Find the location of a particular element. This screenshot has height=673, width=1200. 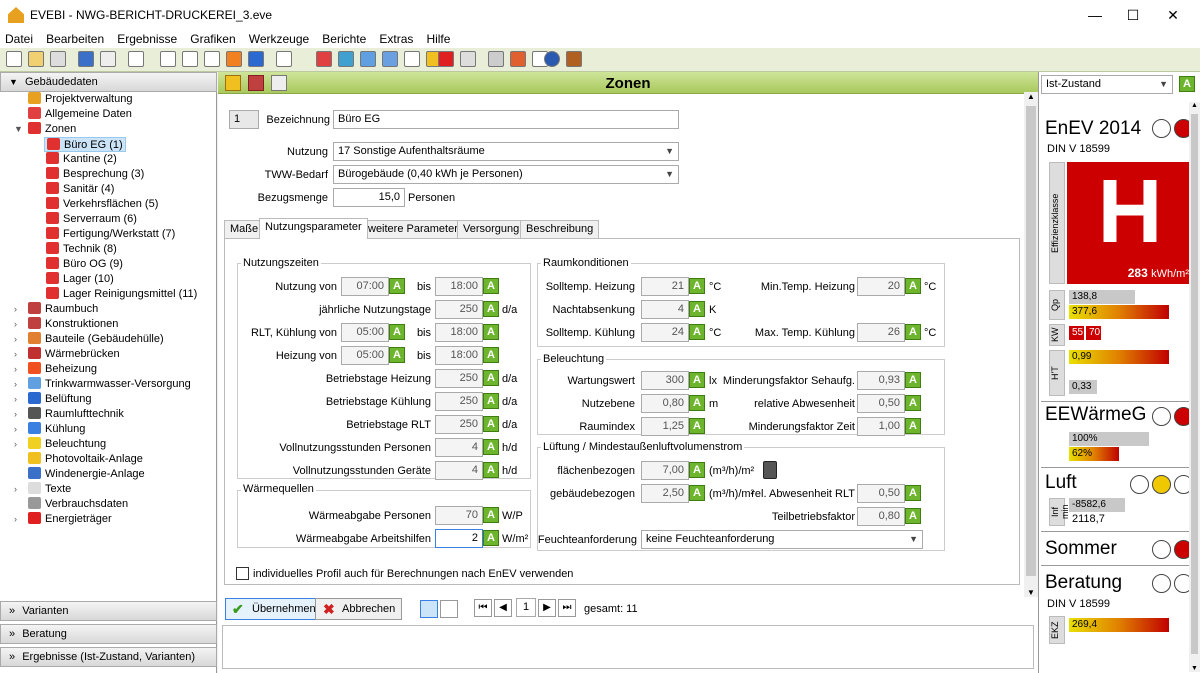

snowflake-icon is located at coordinates (412, 59).